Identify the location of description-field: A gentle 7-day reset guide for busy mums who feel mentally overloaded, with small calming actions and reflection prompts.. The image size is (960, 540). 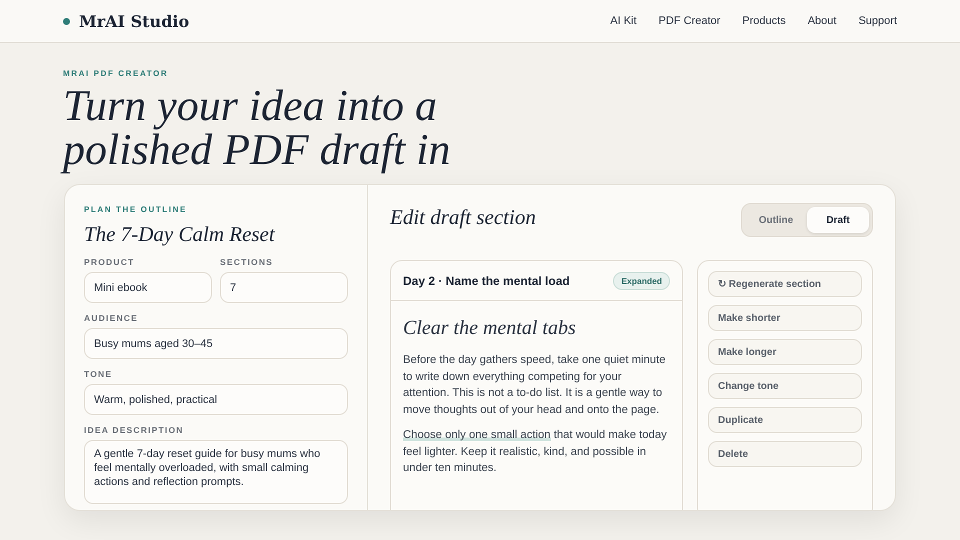
(216, 472).